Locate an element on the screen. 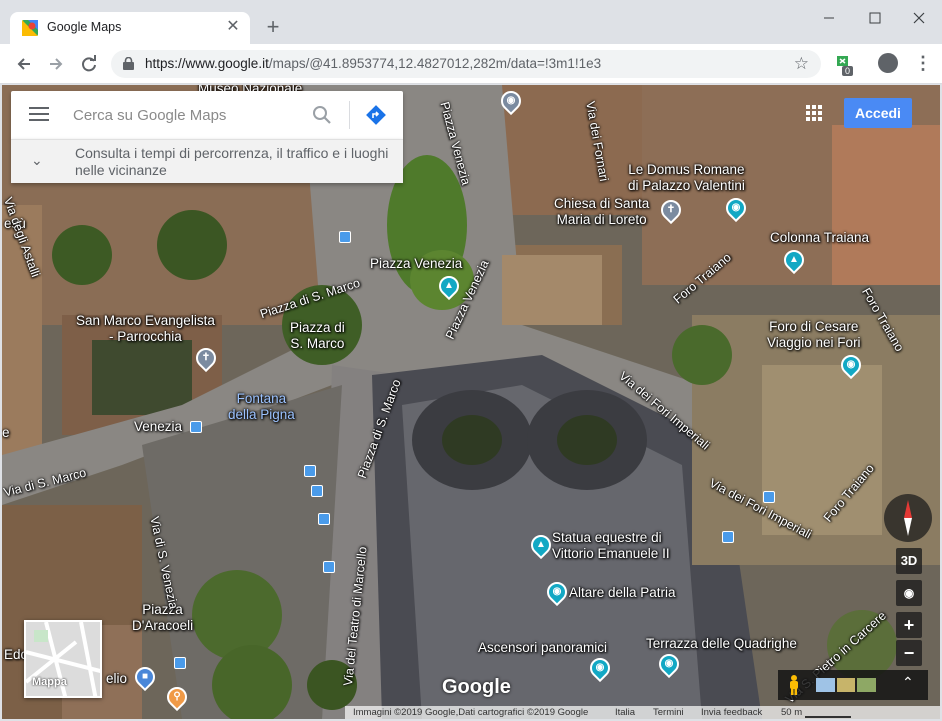 This screenshot has width=942, height=721. google-logo: Google is located at coordinates (476, 687).